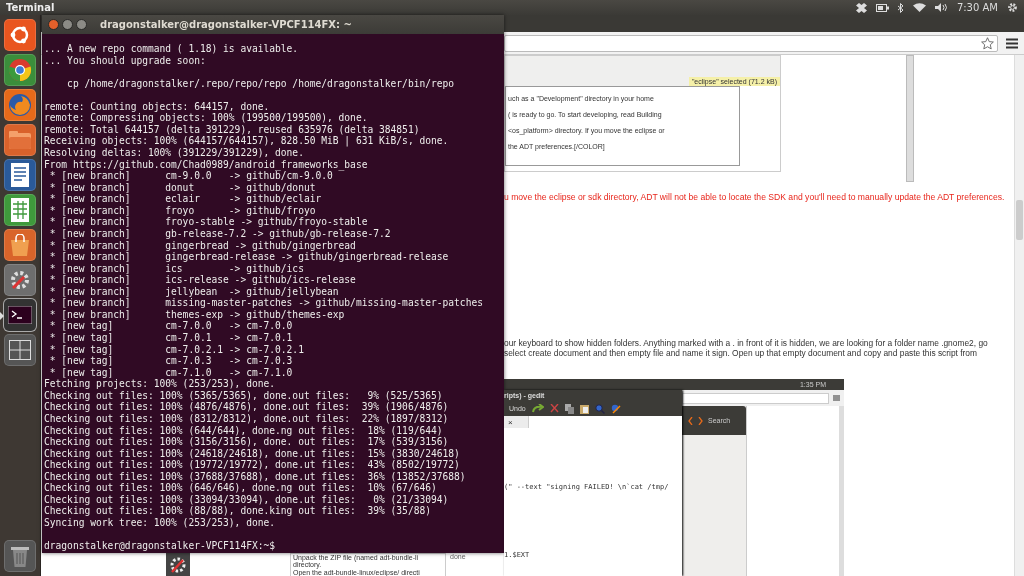 This screenshot has width=1024, height=576. Describe the element at coordinates (977, 7) in the screenshot. I see `clock: 7:30 AM` at that location.